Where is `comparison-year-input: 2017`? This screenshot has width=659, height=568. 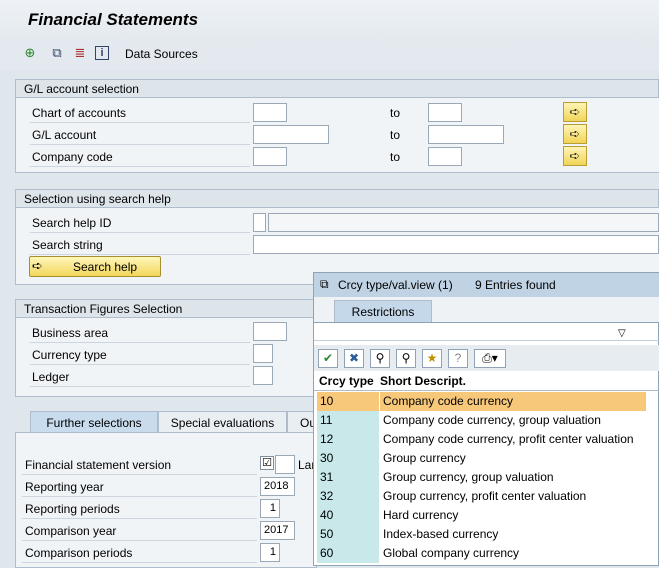 comparison-year-input: 2017 is located at coordinates (277, 530).